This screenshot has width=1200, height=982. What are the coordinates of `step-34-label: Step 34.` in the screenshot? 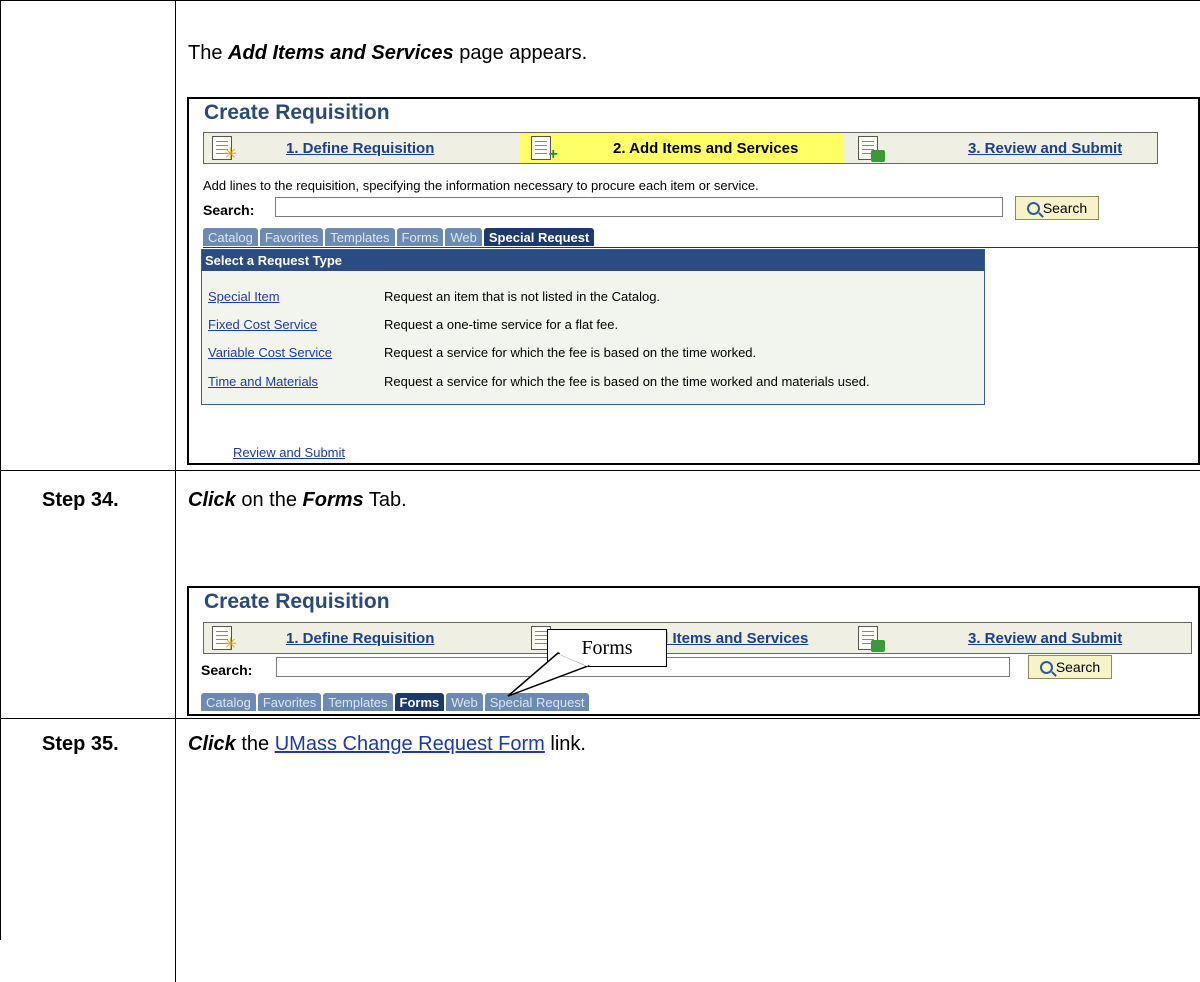 It's located at (80, 500).